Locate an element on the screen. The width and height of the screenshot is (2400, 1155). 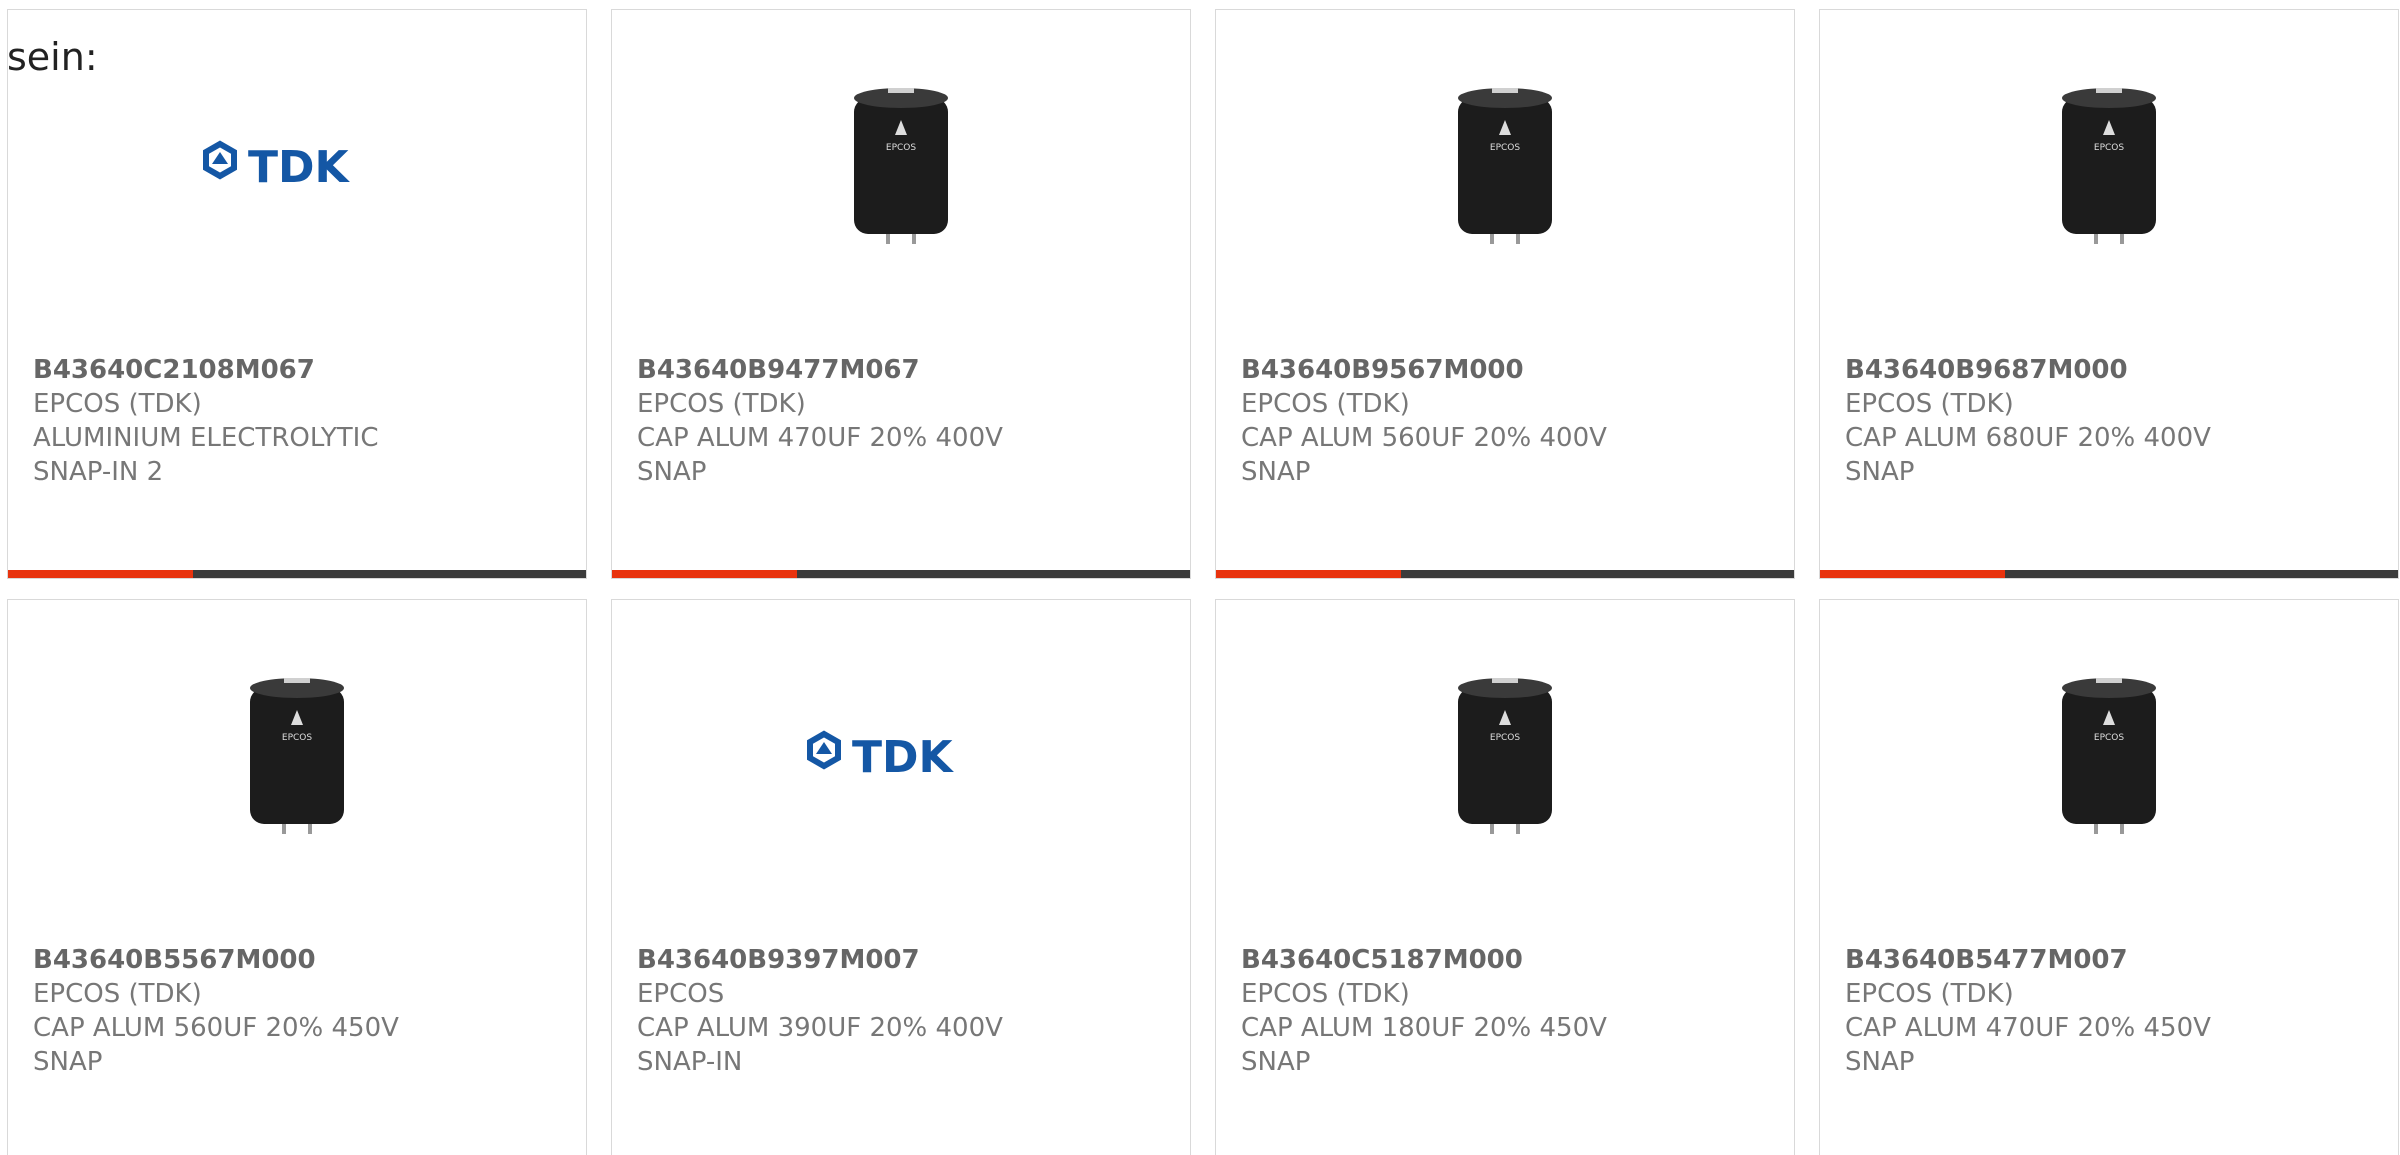
description-line-1: CAP ALUM 560UF 20% 400V is located at coordinates (1424, 438).